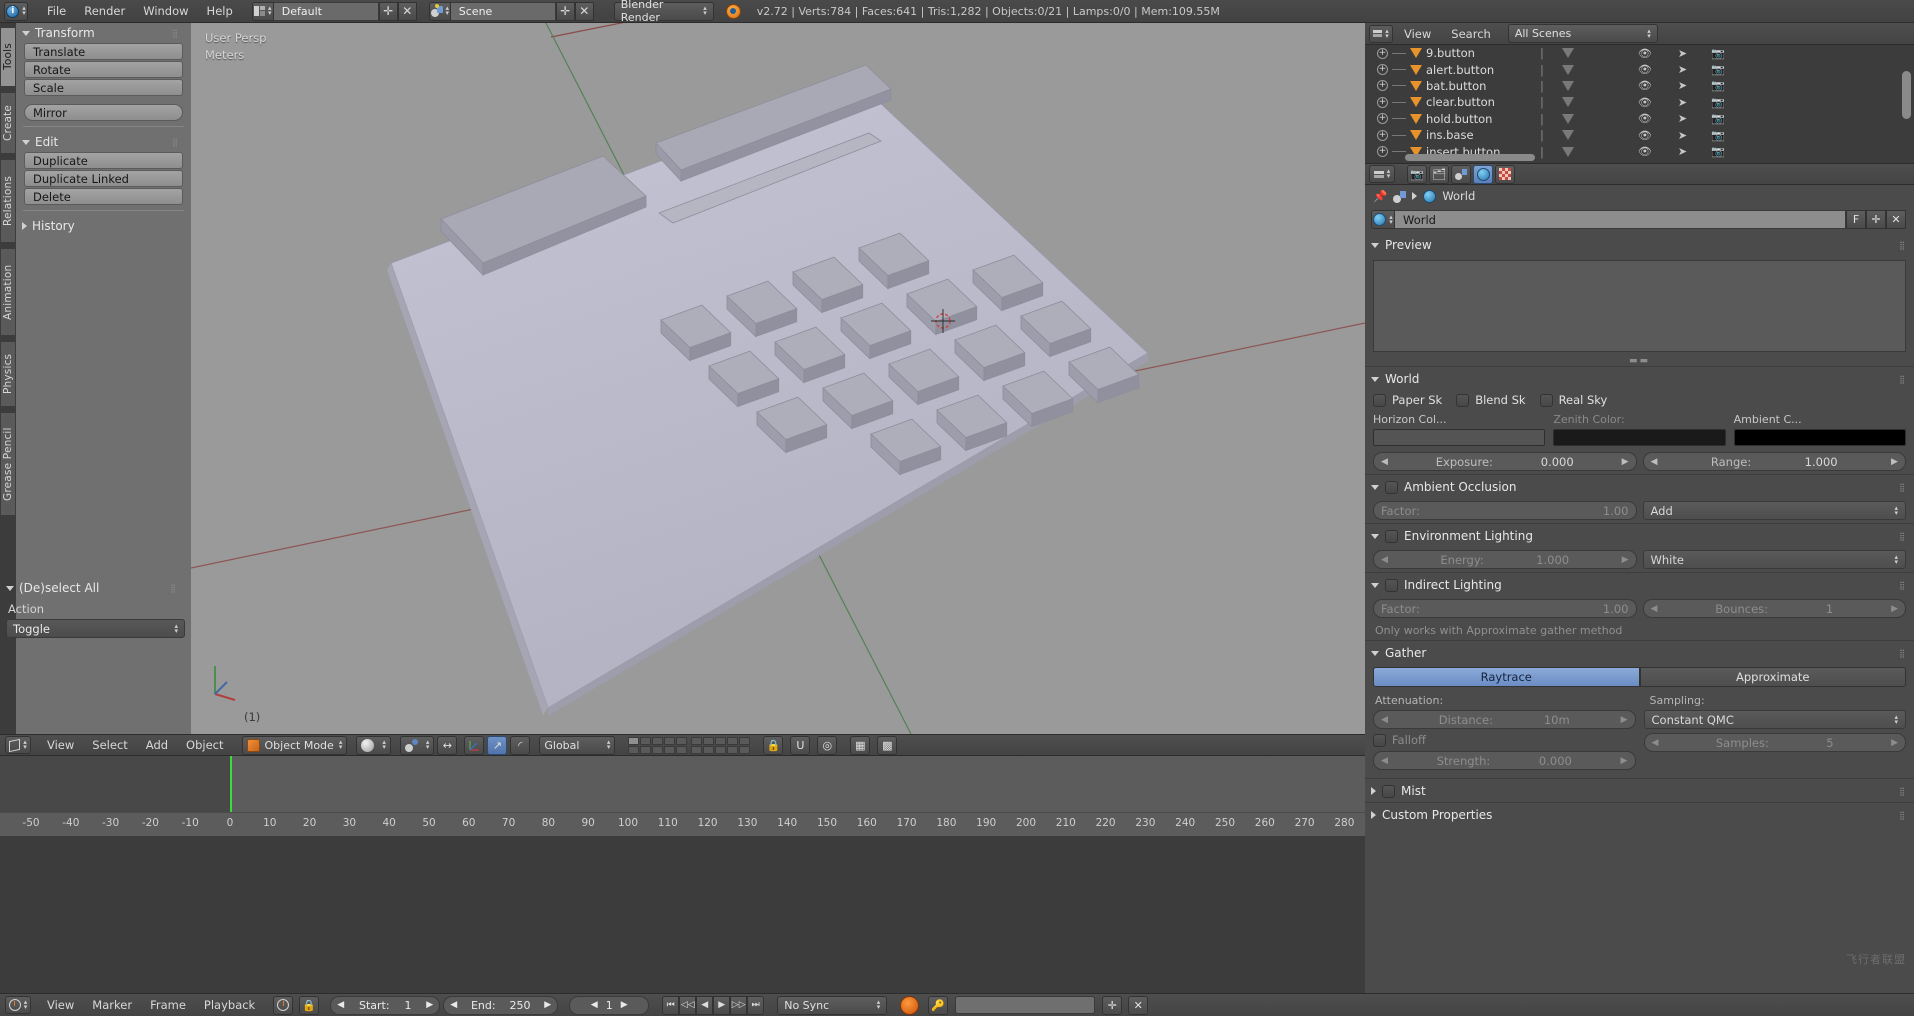 The height and width of the screenshot is (1016, 1914). Describe the element at coordinates (1471, 34) in the screenshot. I see `outliner-menu-search: Search` at that location.